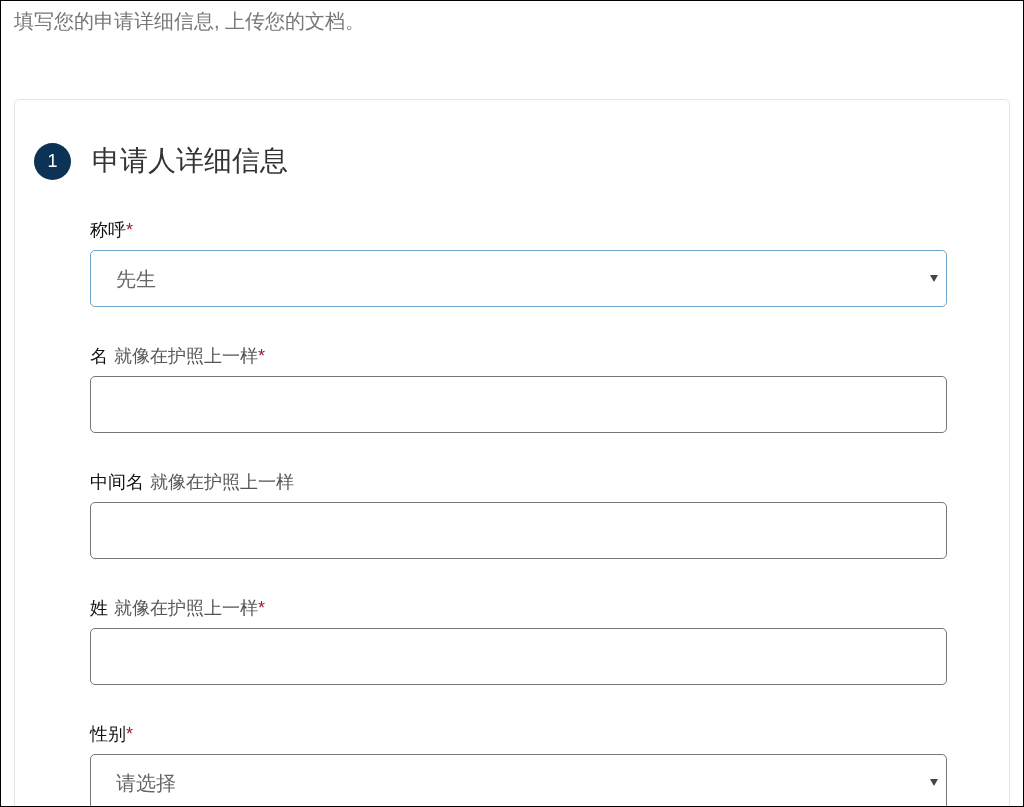 Image resolution: width=1024 pixels, height=807 pixels. What do you see at coordinates (190, 21) in the screenshot?
I see `intro-text: 填写您的申请详细信息, 上传您的文档。` at bounding box center [190, 21].